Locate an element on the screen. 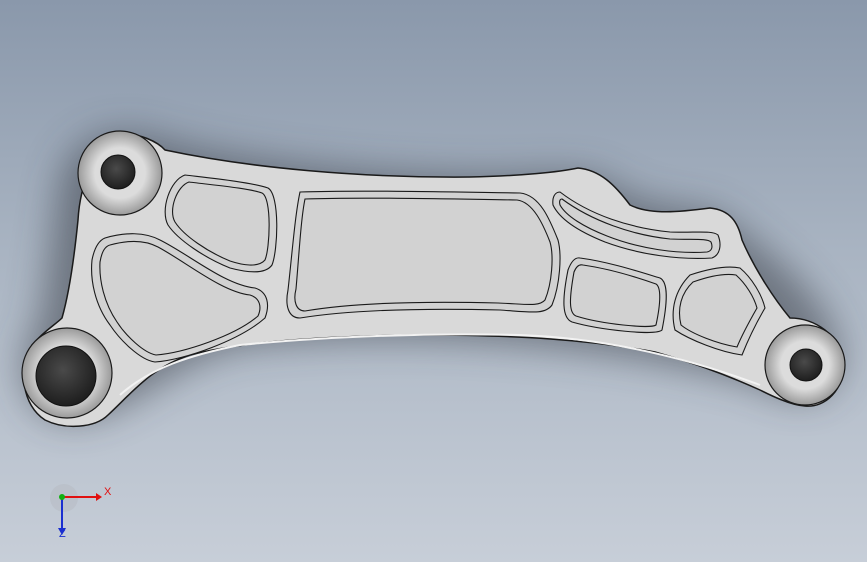  right-hole is located at coordinates (806, 365).